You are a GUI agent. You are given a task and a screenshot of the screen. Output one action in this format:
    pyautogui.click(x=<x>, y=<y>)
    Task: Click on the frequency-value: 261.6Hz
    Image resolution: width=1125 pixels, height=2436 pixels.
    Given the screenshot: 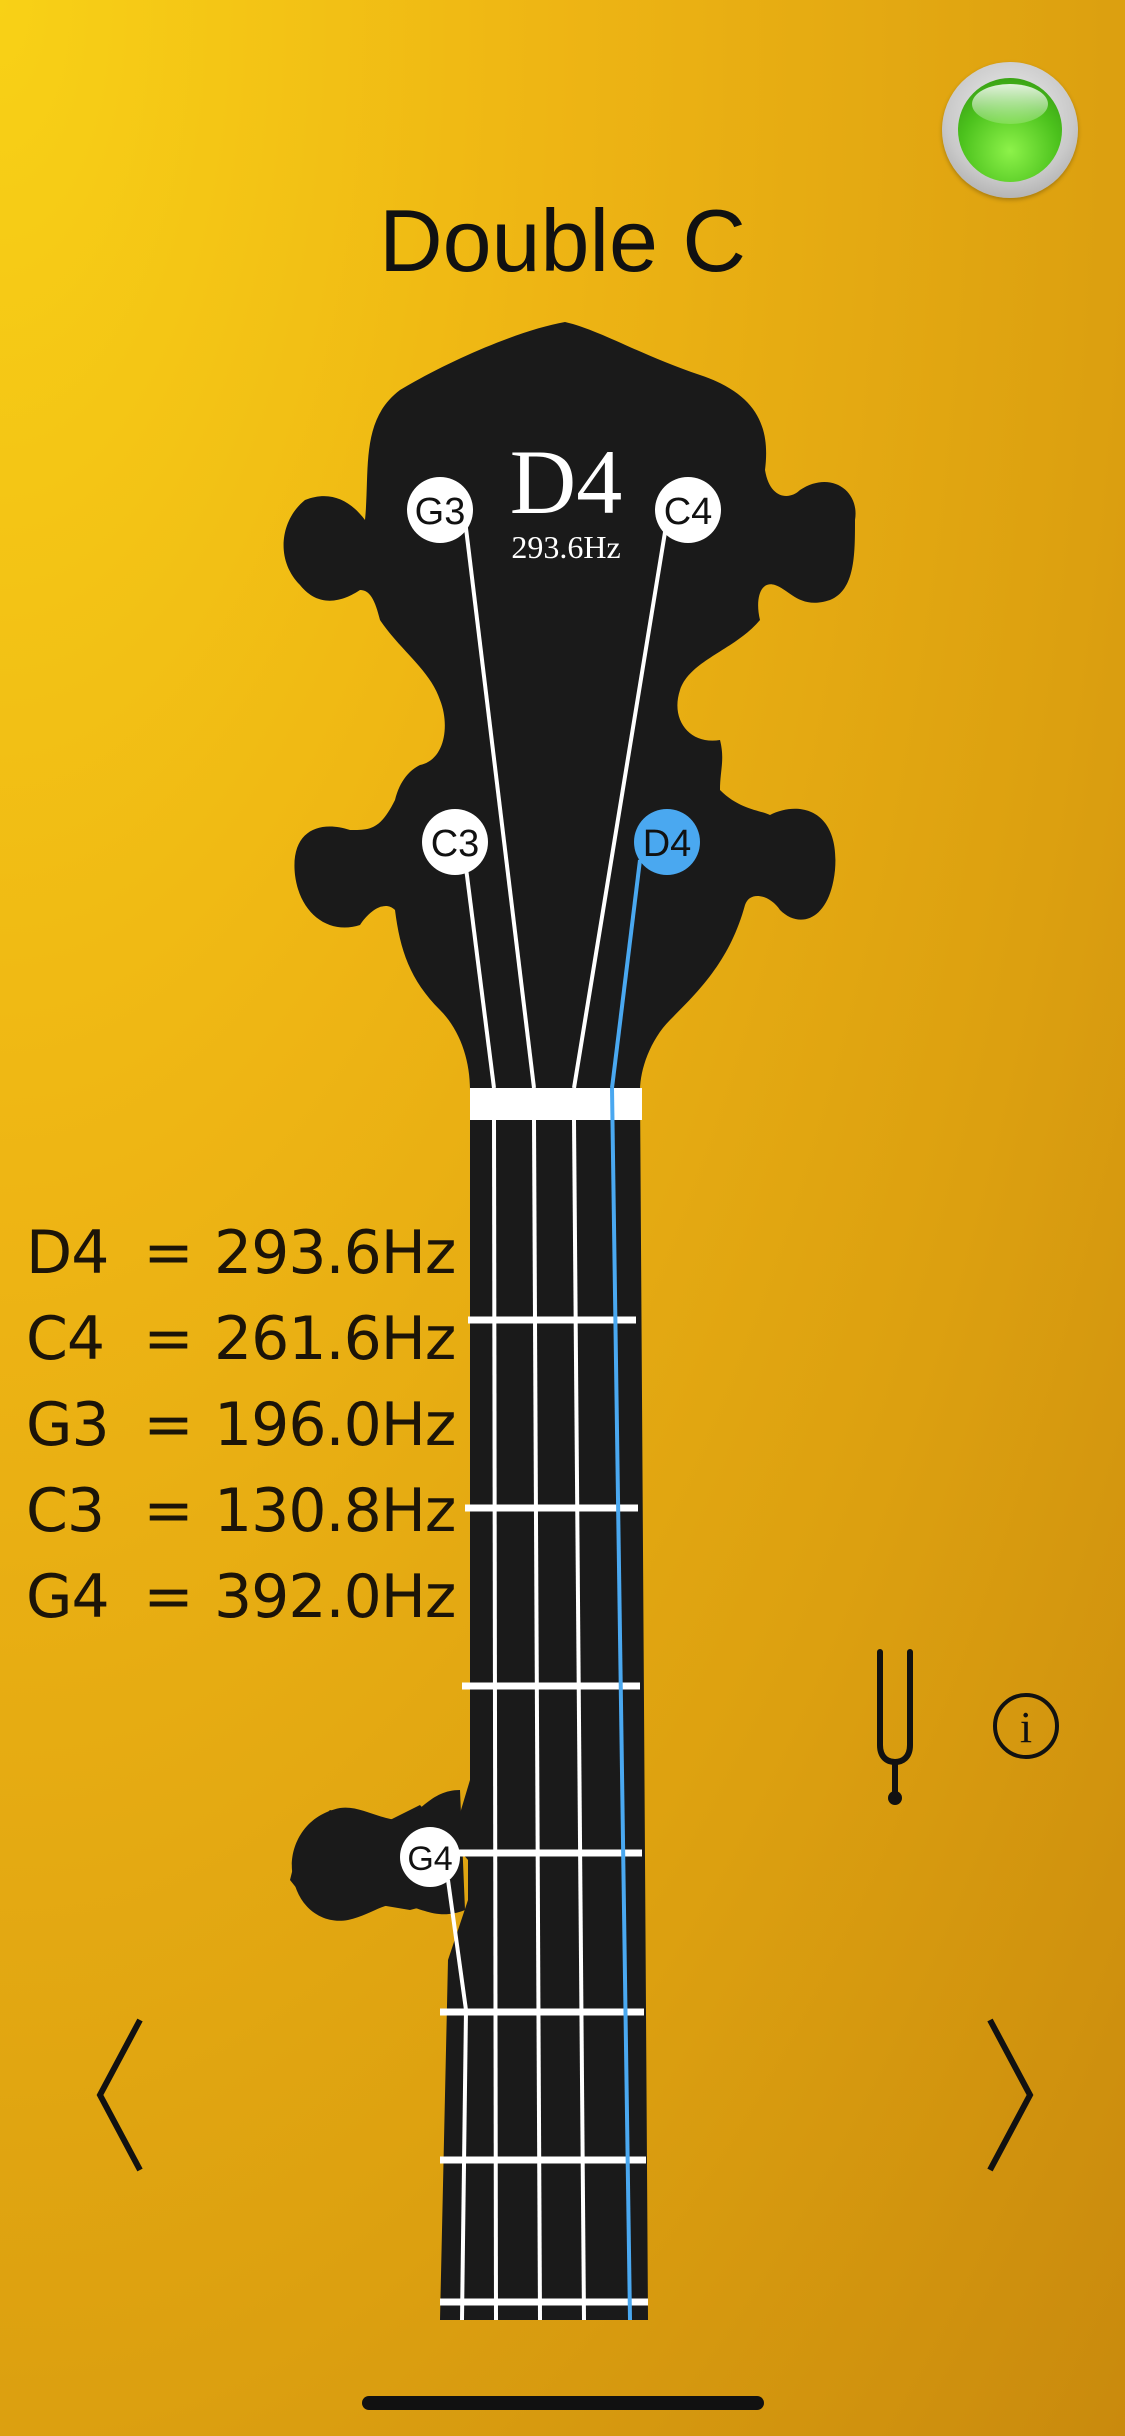 What is the action you would take?
    pyautogui.click(x=335, y=1339)
    